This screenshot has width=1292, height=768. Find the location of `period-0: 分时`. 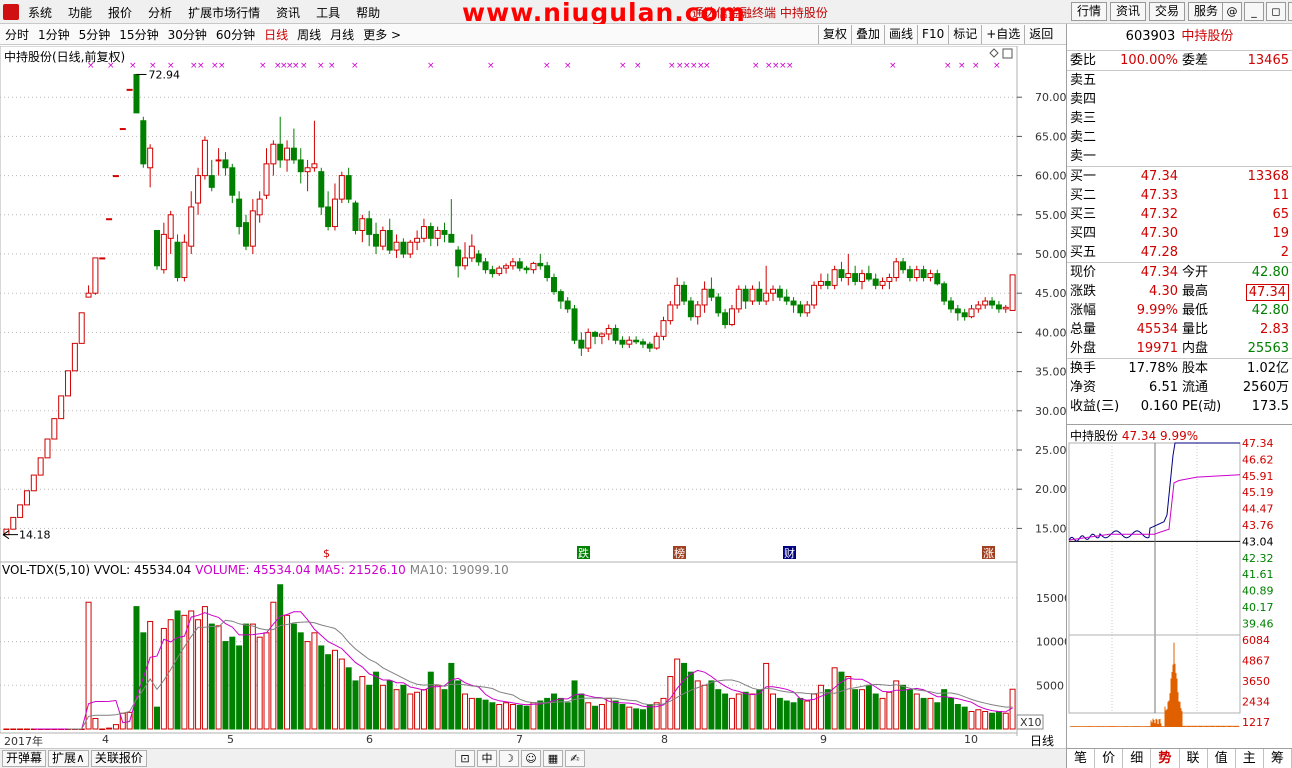

period-0: 分时 is located at coordinates (17, 34).